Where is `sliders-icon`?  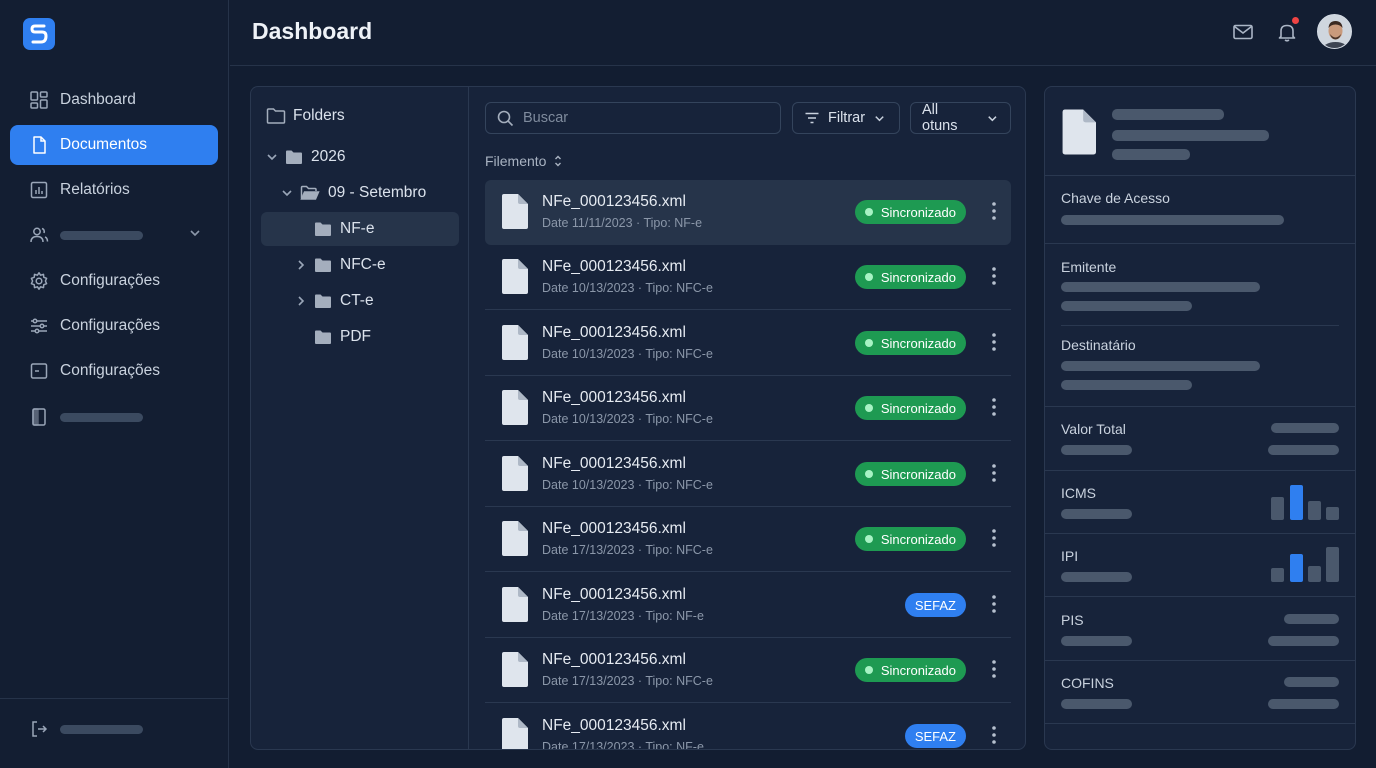
sliders-icon is located at coordinates (39, 326).